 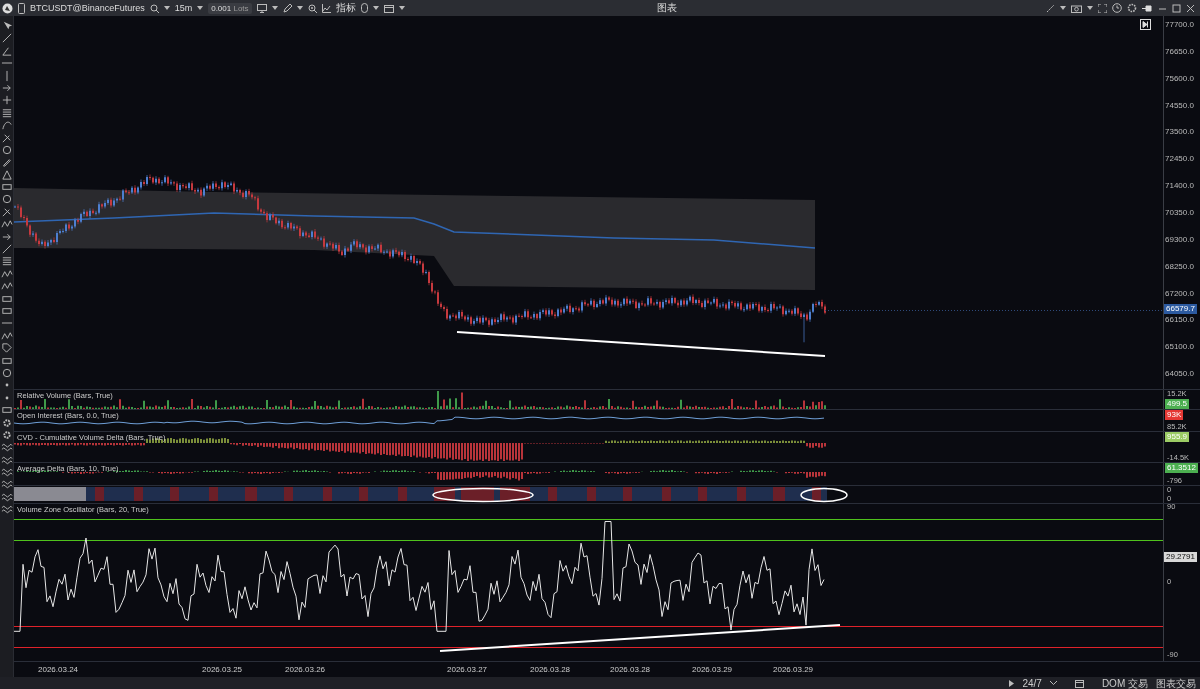 What do you see at coordinates (305, 669) in the screenshot?
I see `date-label: 2026.03.26` at bounding box center [305, 669].